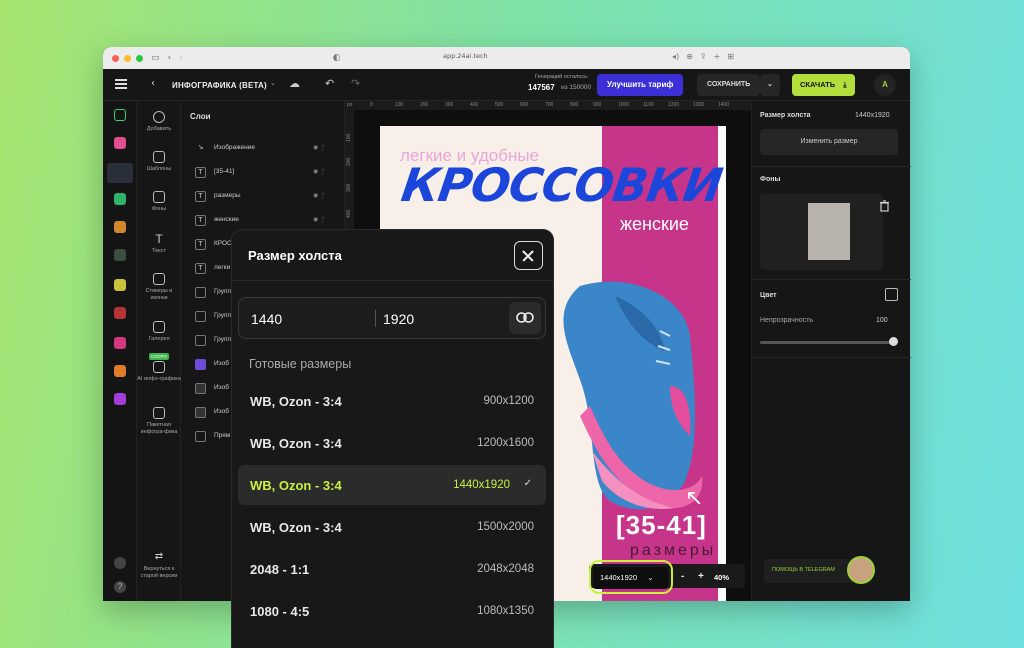 This screenshot has height=648, width=1024. Describe the element at coordinates (828, 342) in the screenshot. I see `opacity-slider` at that location.